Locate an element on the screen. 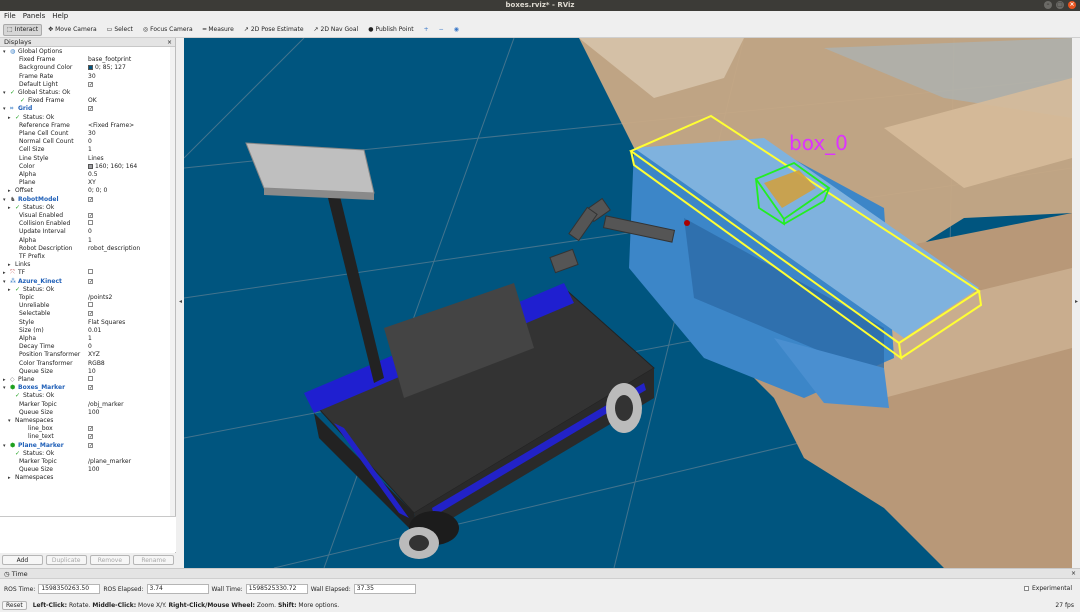  display-row-value: /plane_marker is located at coordinates (109, 462).